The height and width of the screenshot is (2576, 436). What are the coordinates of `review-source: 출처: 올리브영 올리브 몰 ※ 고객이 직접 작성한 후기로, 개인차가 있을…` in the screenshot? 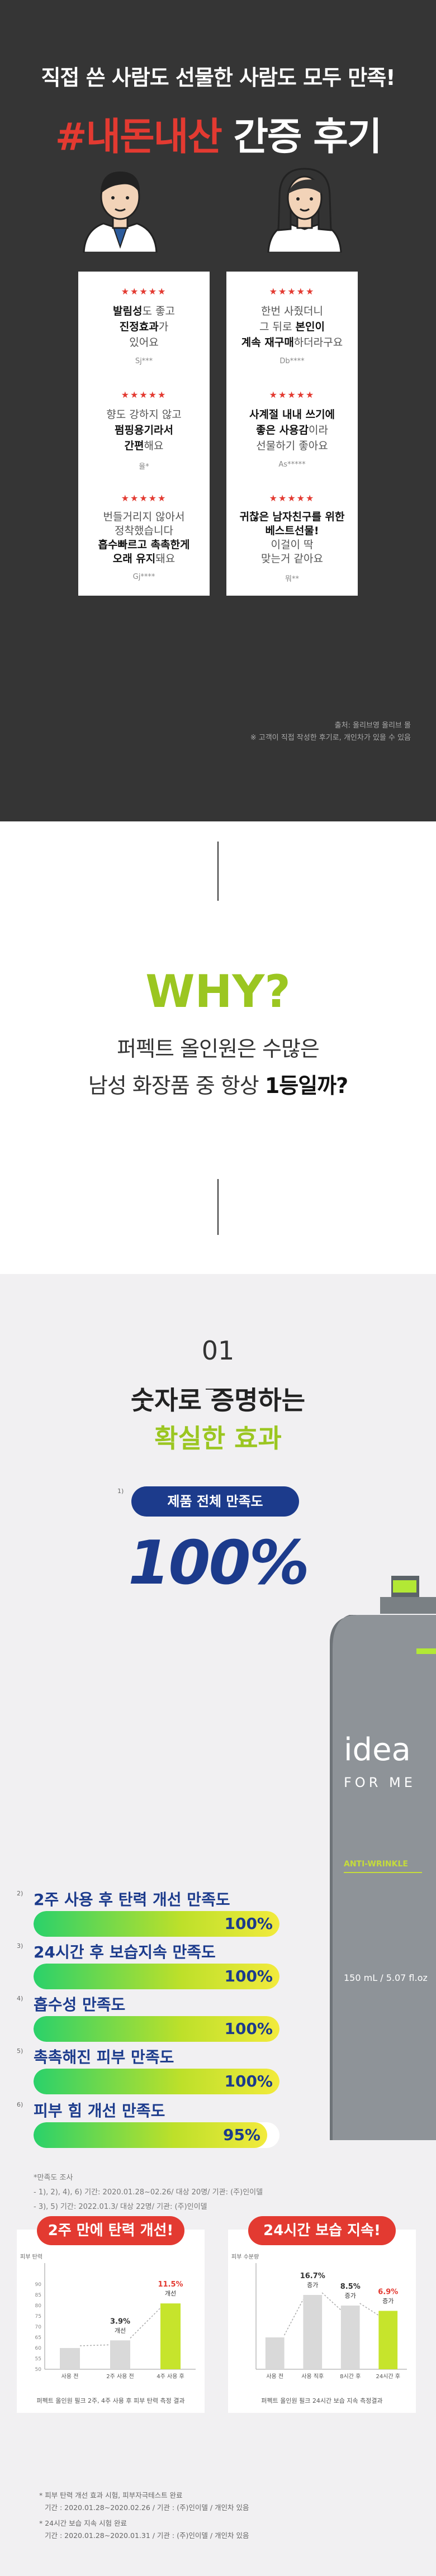 It's located at (330, 732).